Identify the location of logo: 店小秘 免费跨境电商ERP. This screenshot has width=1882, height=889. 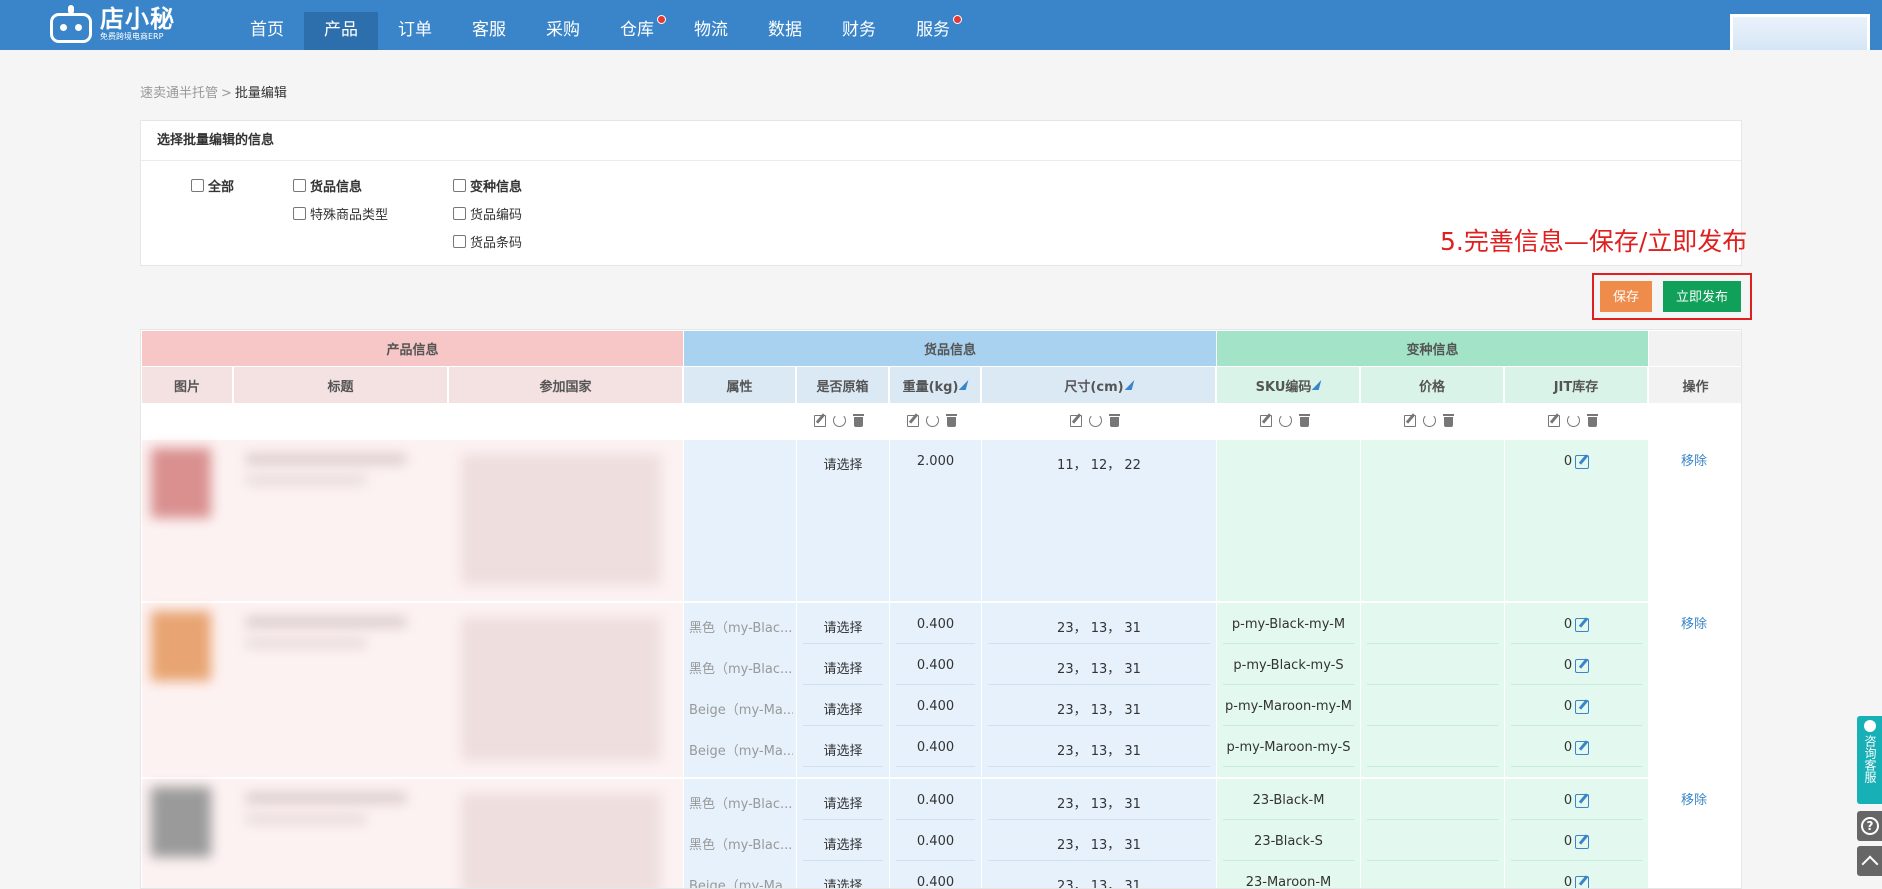
(111, 24).